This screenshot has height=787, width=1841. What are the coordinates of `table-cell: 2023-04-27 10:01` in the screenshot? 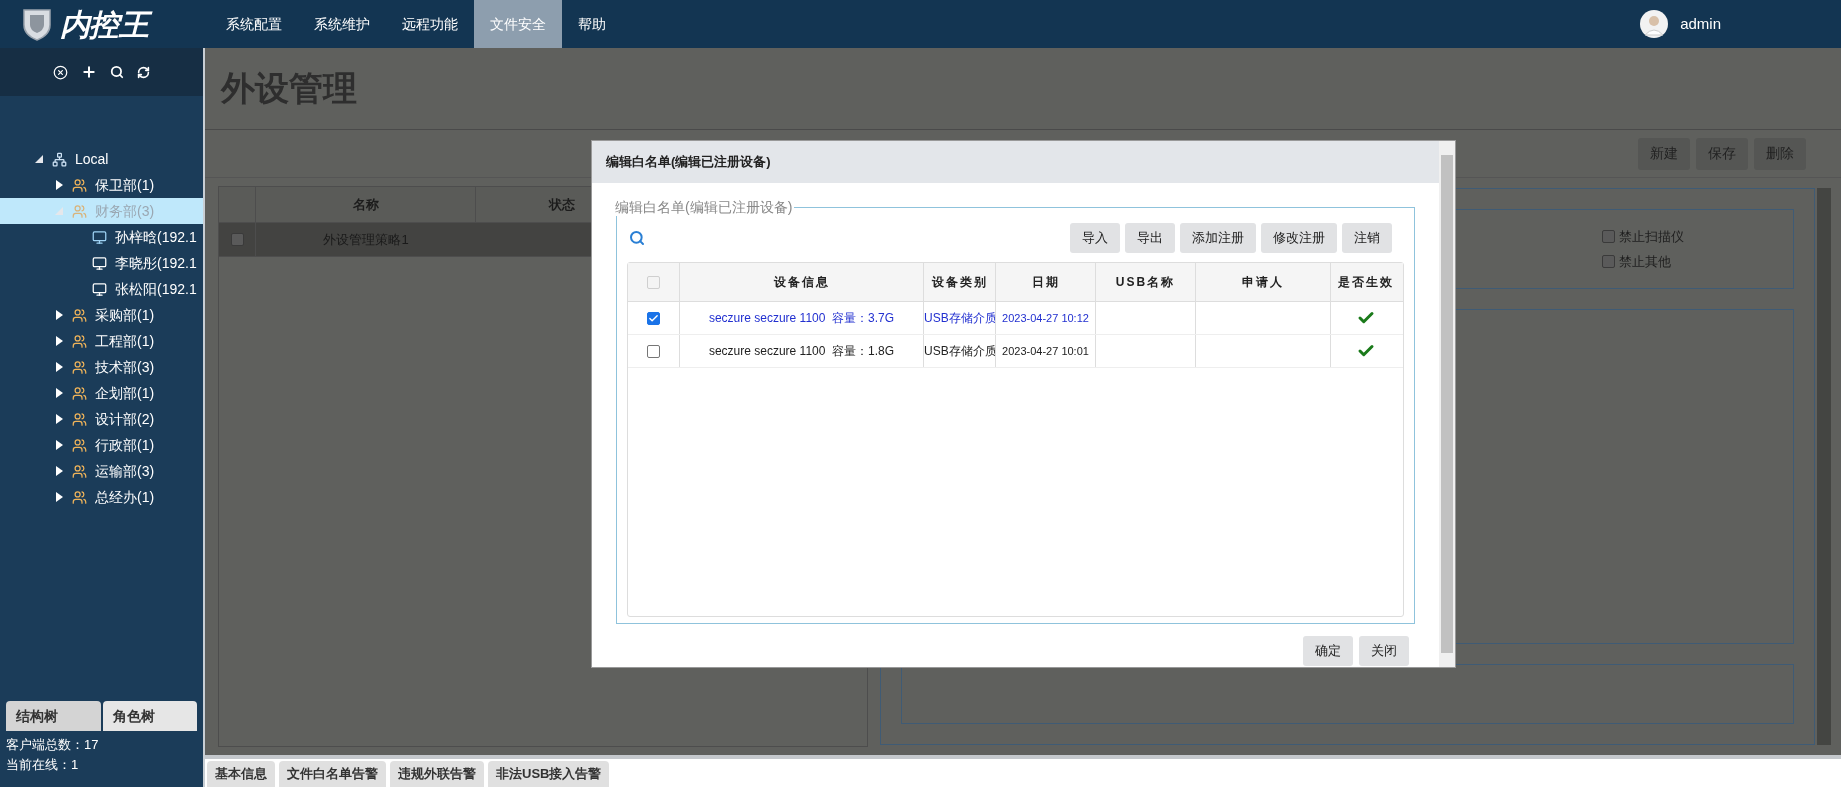 It's located at (1046, 351).